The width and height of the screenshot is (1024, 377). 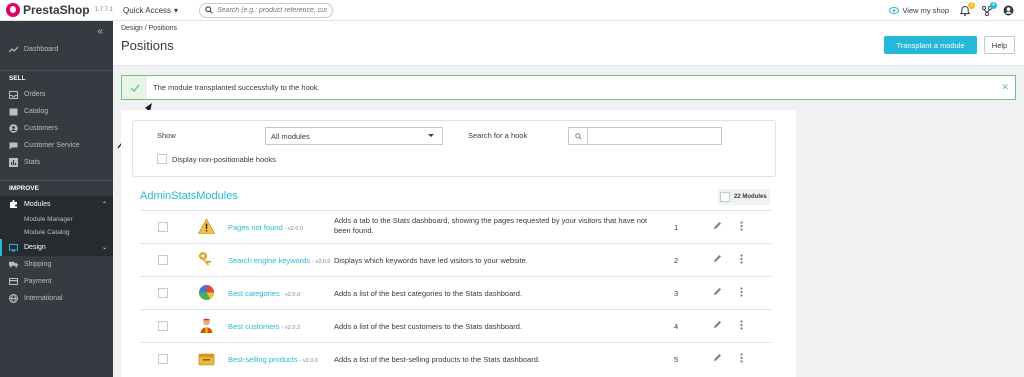 What do you see at coordinates (56, 162) in the screenshot?
I see `sidebar-item-stats: Stats` at bounding box center [56, 162].